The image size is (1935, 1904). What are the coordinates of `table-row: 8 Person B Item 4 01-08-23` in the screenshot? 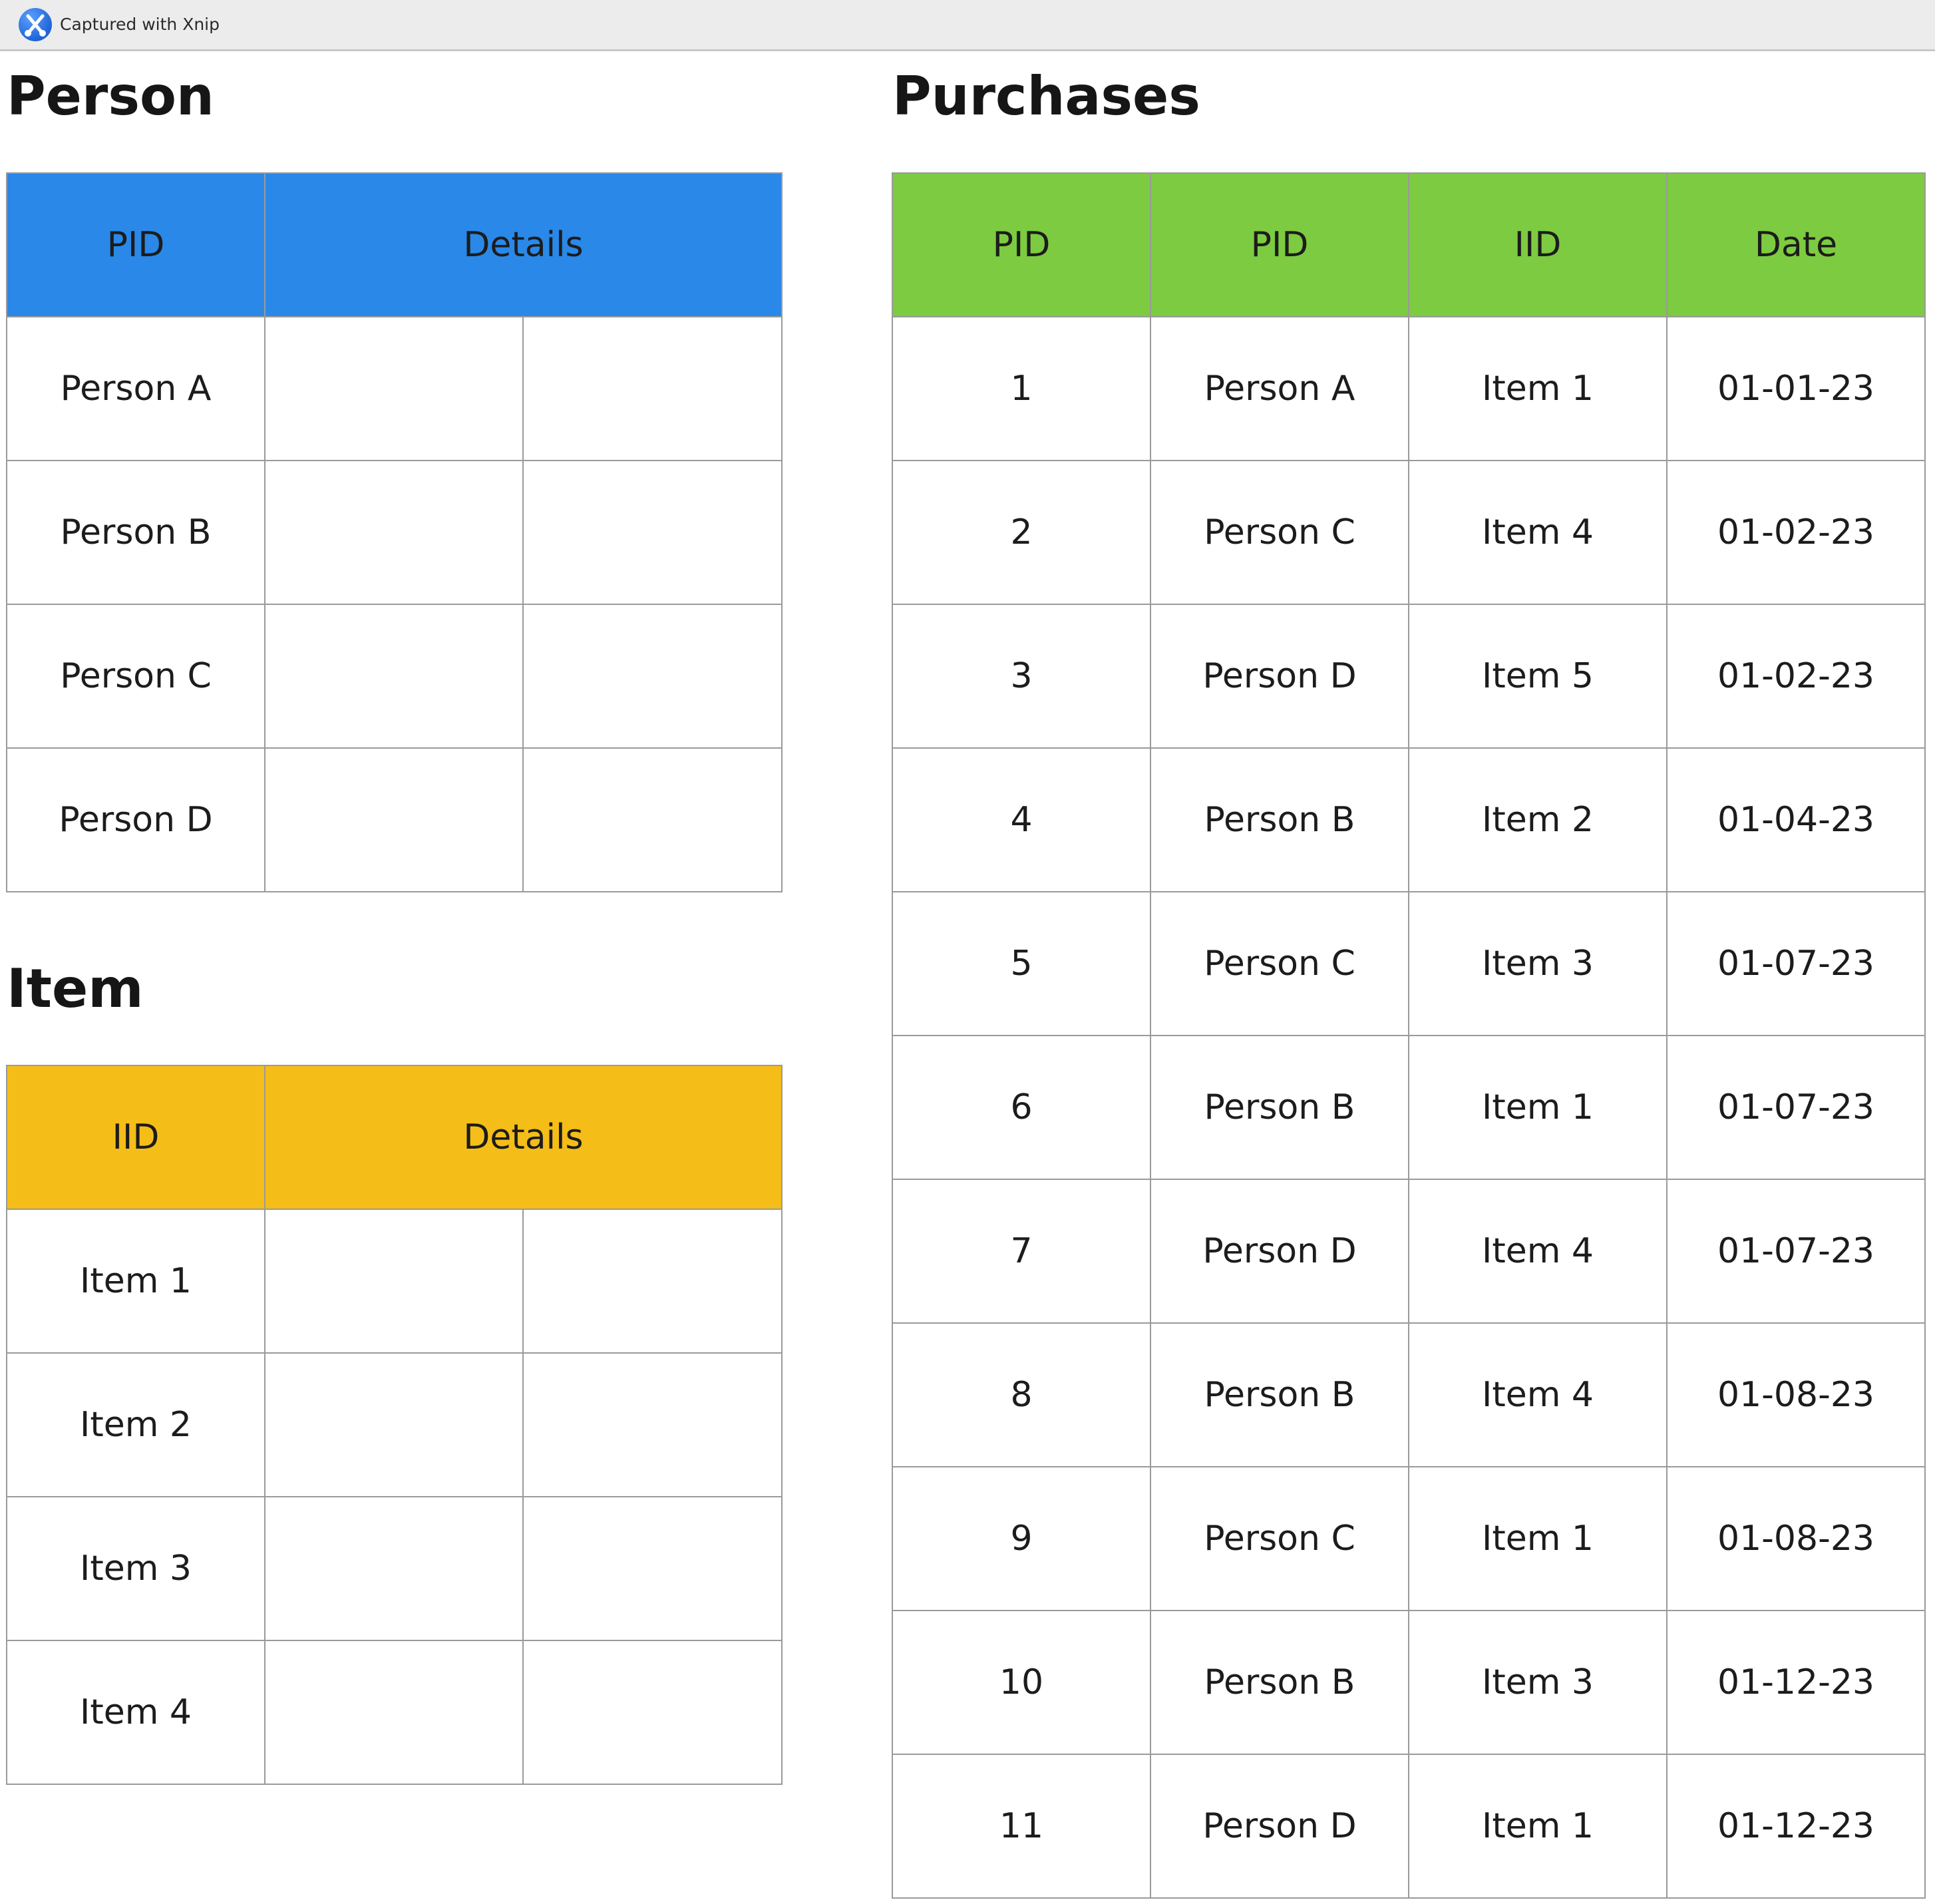 It's located at (1409, 1394).